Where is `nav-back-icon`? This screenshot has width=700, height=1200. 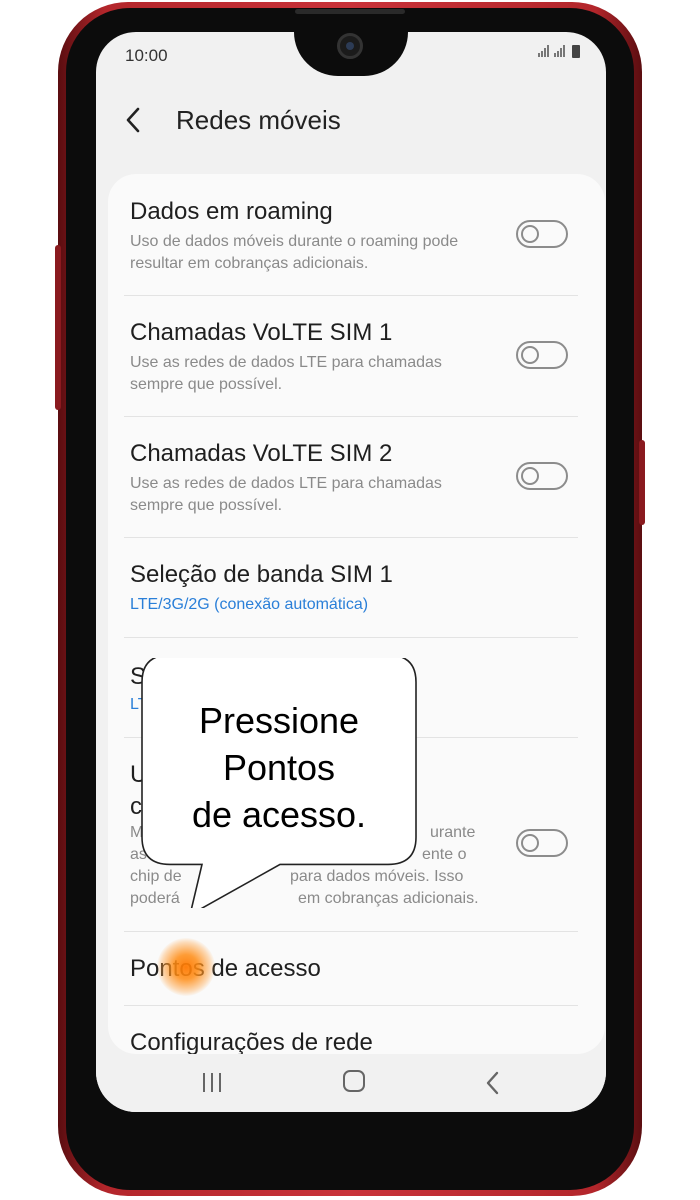
nav-back-icon is located at coordinates (493, 1083).